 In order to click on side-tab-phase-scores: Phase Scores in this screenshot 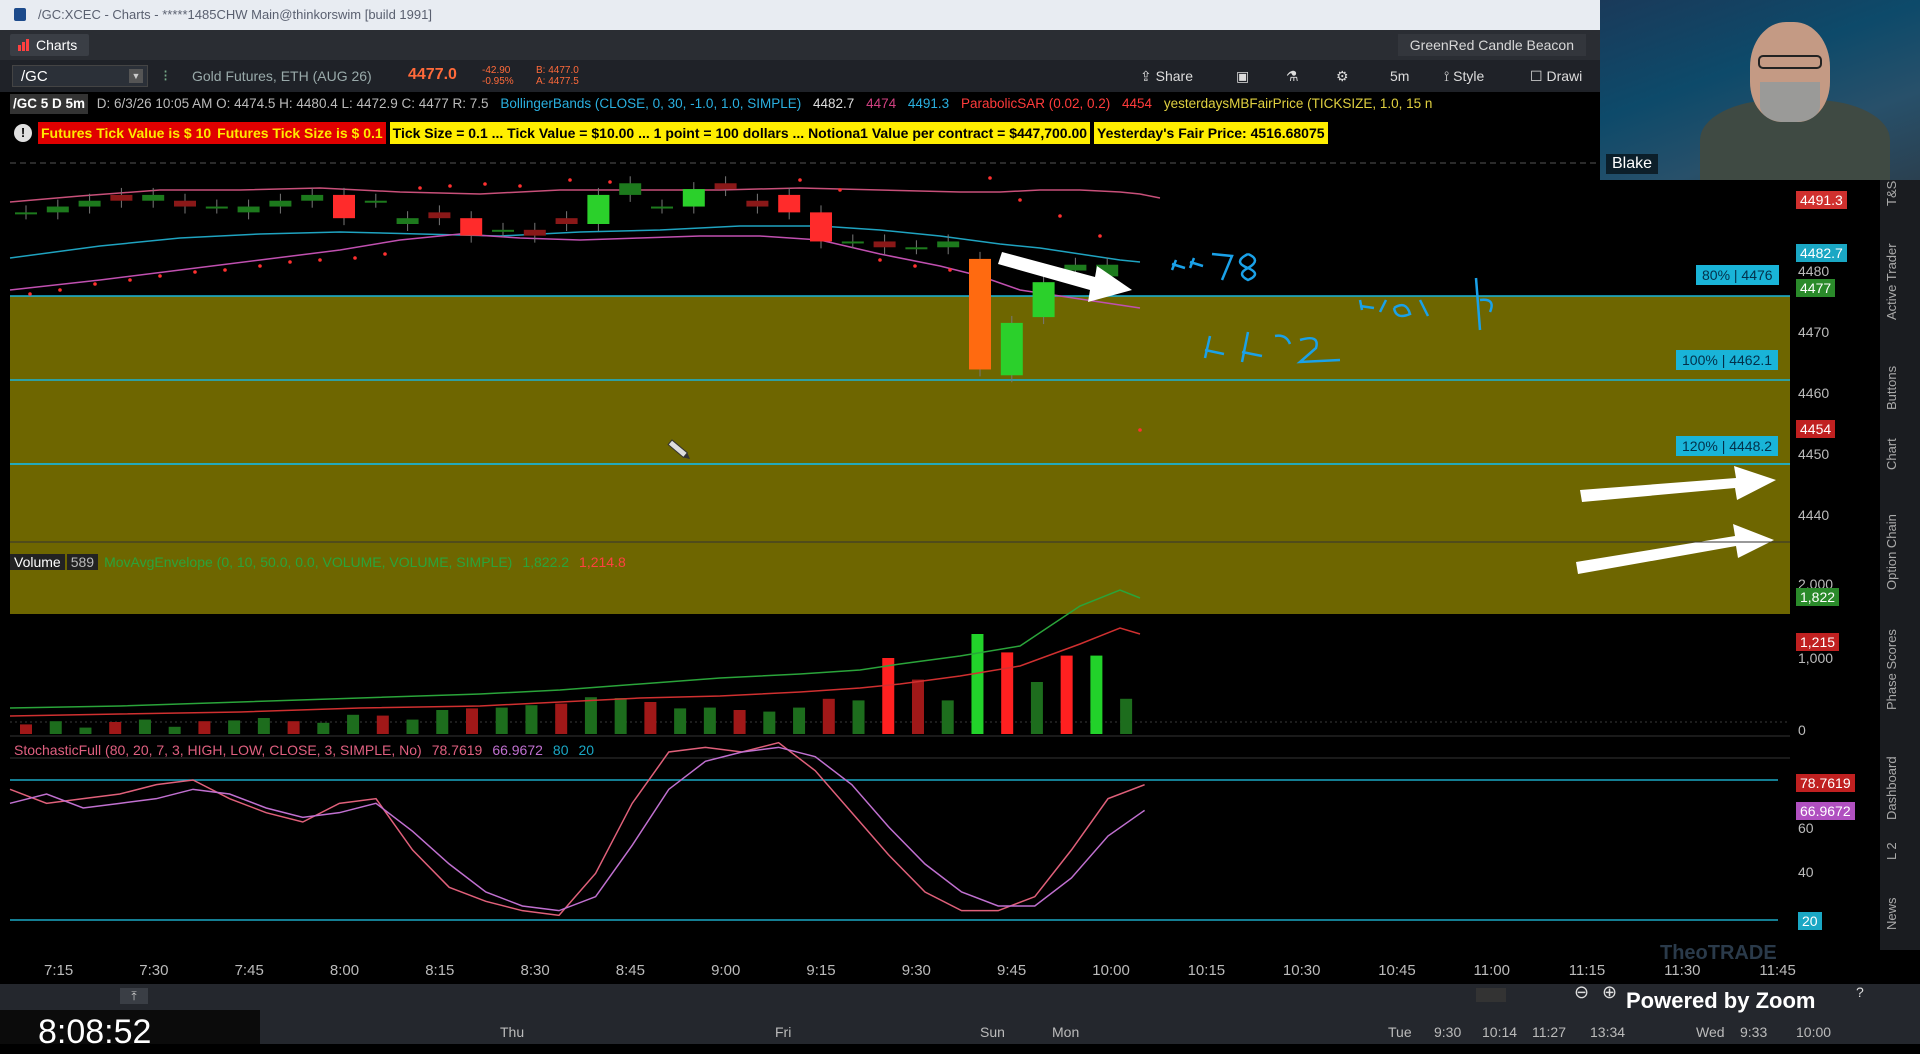, I will do `click(1891, 669)`.